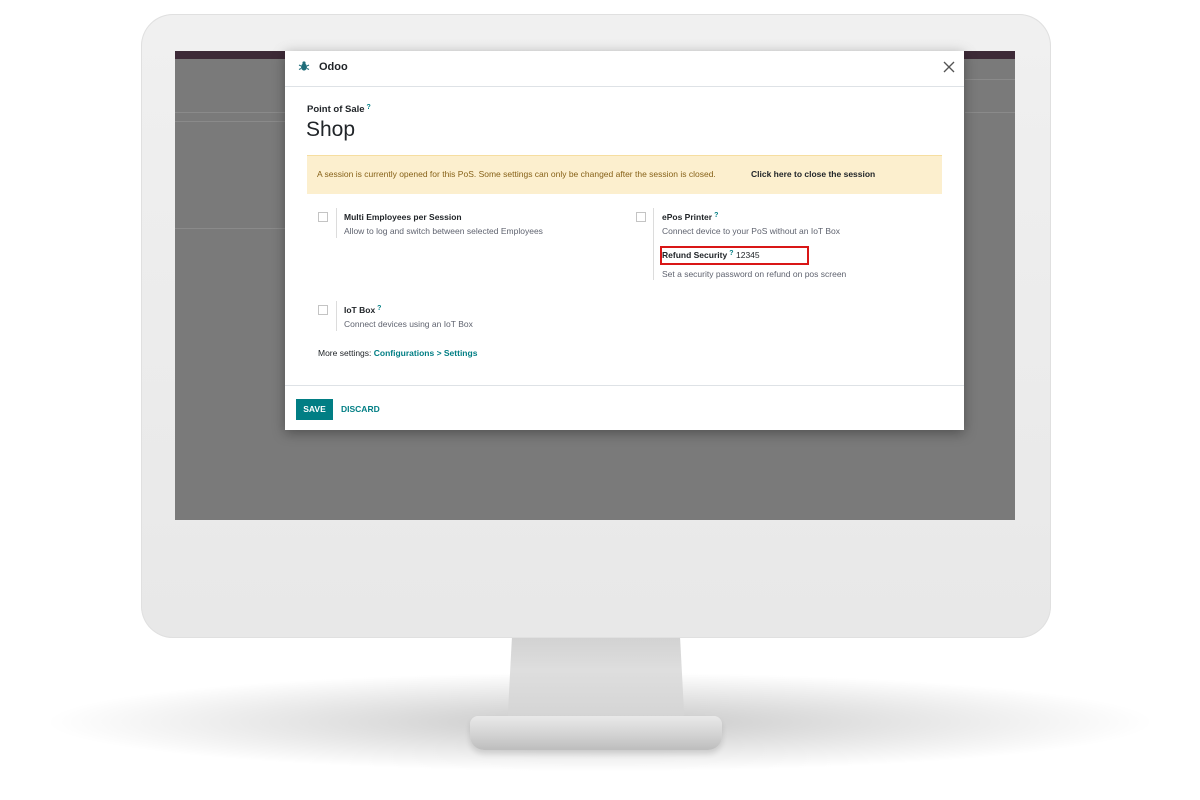  What do you see at coordinates (323, 217) in the screenshot?
I see `multi-employees-checkbox` at bounding box center [323, 217].